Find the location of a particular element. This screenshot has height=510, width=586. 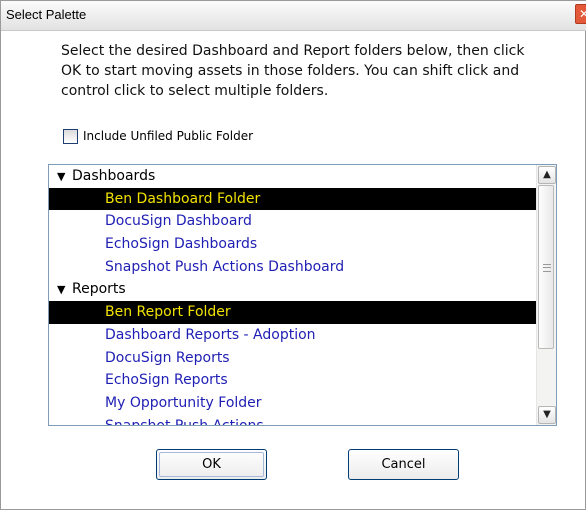

window-title: Select Palette is located at coordinates (46, 14).